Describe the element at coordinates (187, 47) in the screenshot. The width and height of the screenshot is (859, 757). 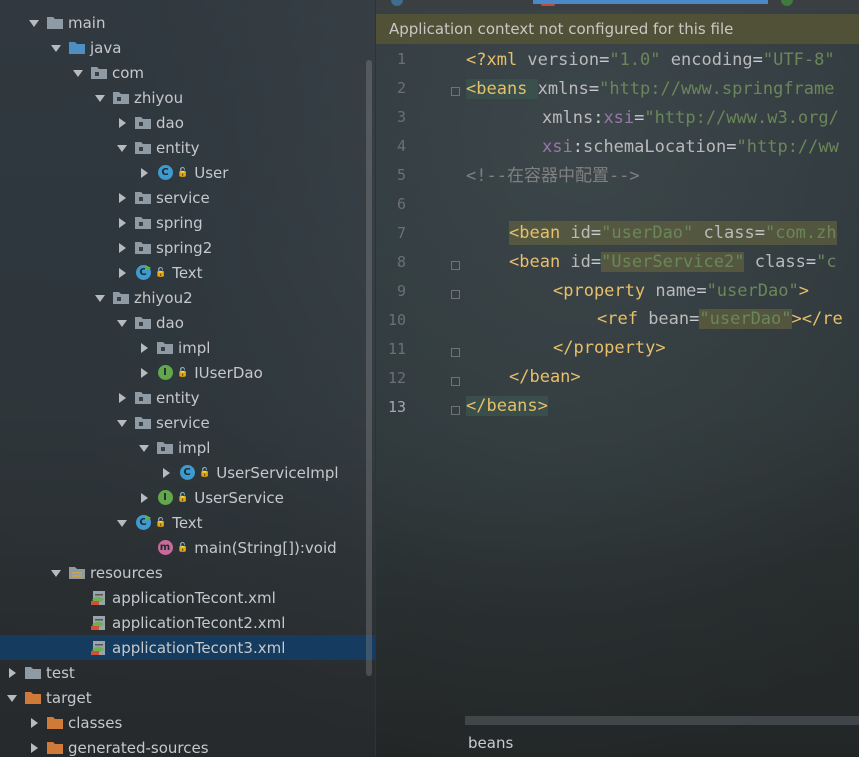
I see `tree-item-java: java` at that location.